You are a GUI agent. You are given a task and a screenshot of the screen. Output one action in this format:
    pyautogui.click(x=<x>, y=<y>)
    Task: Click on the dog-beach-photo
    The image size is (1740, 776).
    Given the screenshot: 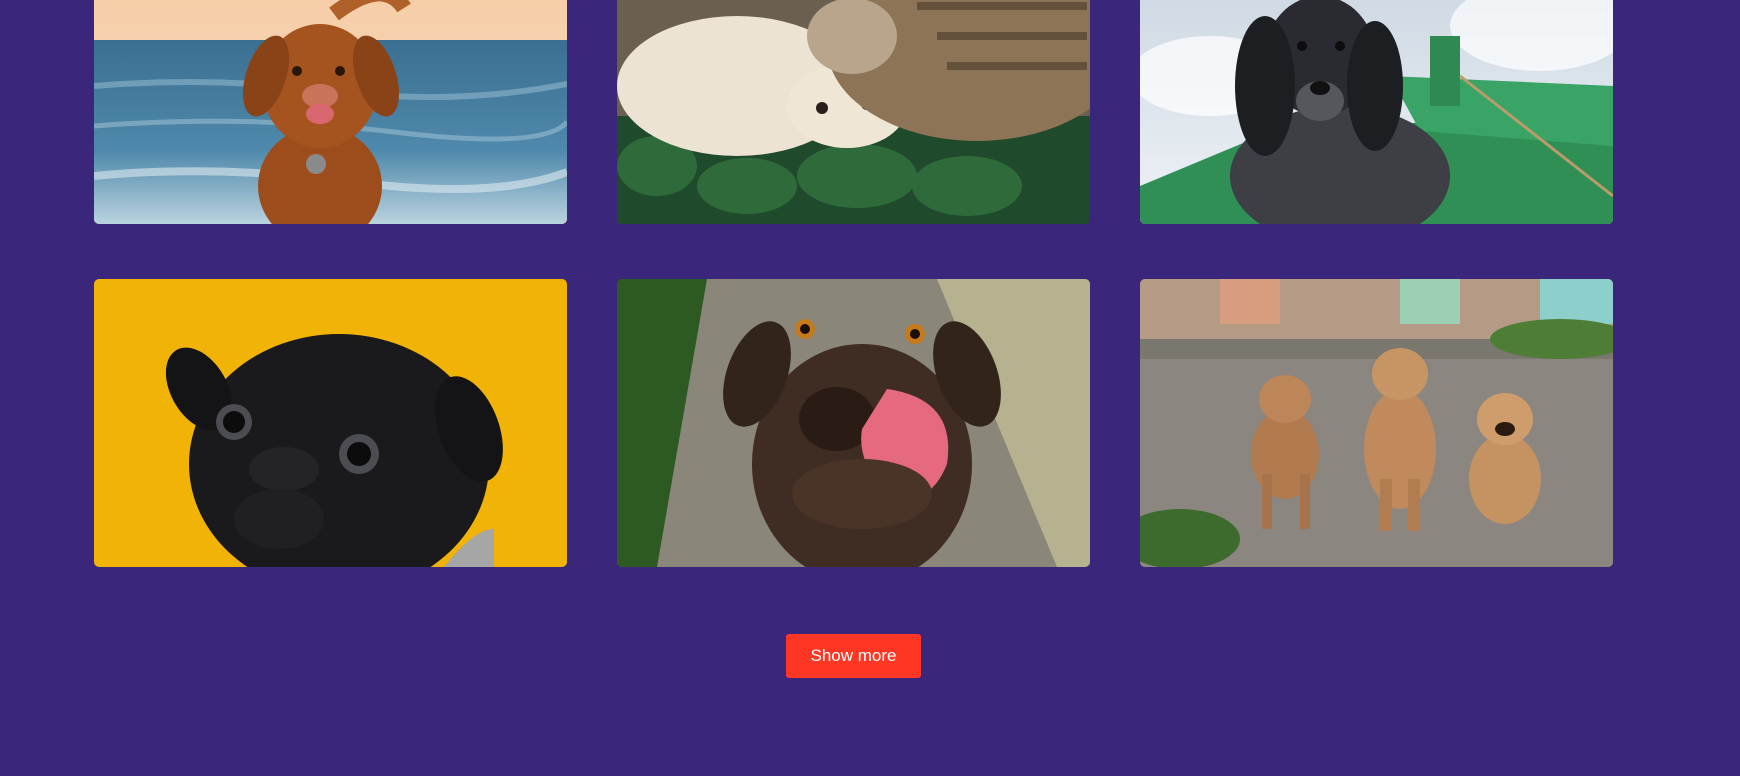 What is the action you would take?
    pyautogui.click(x=330, y=112)
    